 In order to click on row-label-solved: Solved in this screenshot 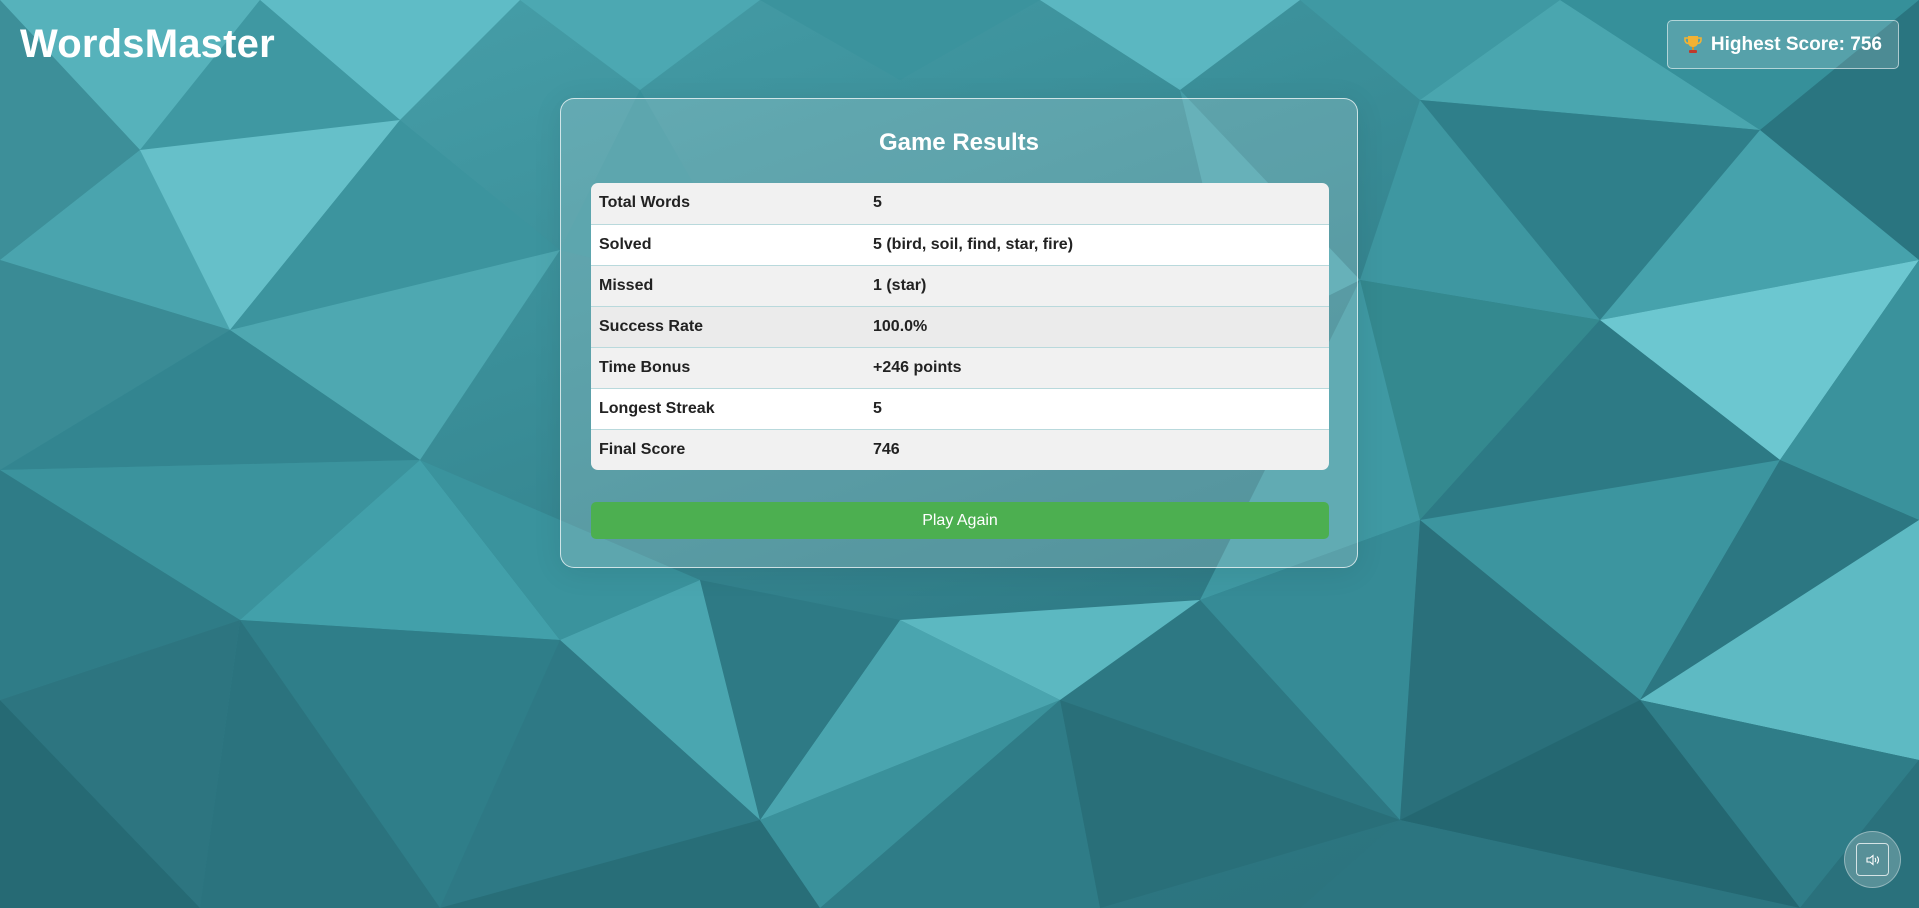, I will do `click(625, 244)`.